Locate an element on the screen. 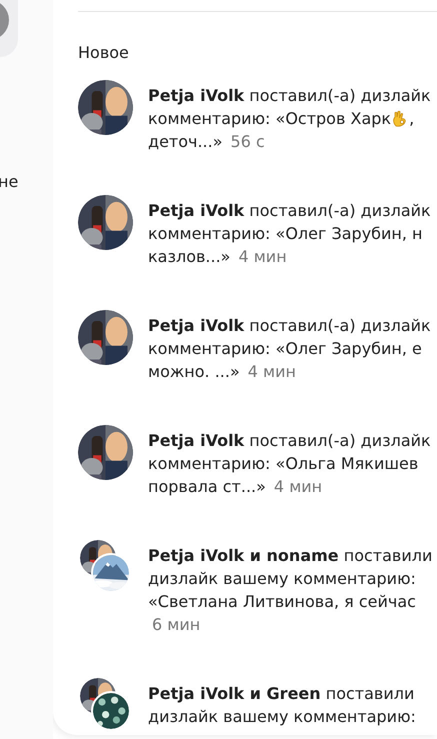 The height and width of the screenshot is (739, 437). notification-text: Petja iVolk поставил(-а) дизлайк комментарию: «Ольга Мякишев порвала ст...» 4 мин is located at coordinates (289, 463).